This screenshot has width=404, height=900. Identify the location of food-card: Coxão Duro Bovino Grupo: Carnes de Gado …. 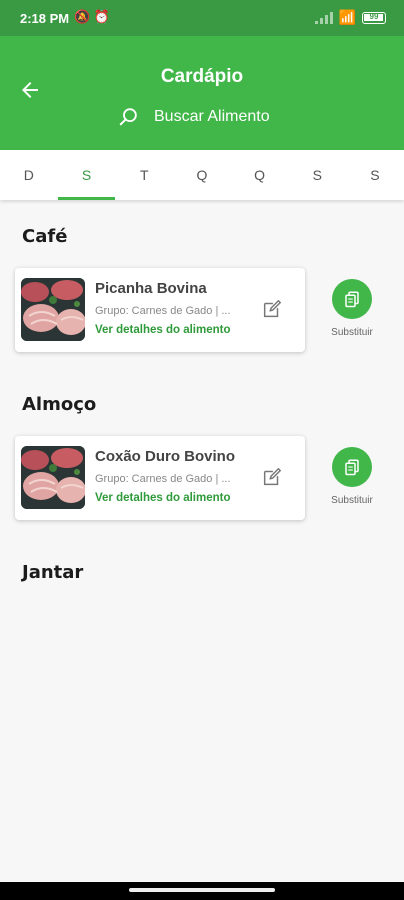
(160, 478).